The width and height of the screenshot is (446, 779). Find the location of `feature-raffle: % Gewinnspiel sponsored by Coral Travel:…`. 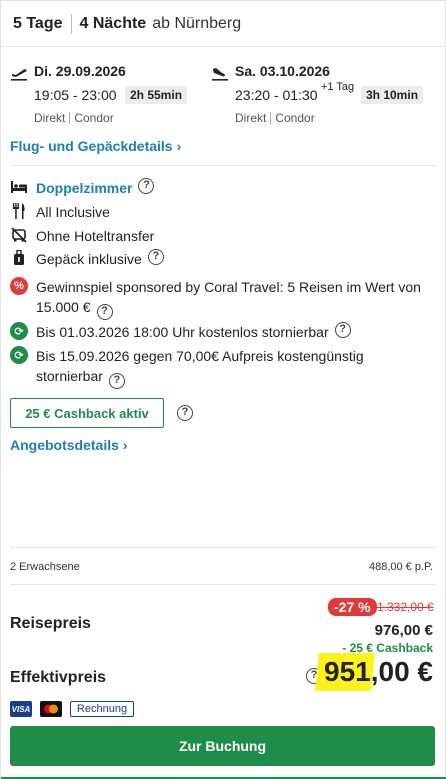

feature-raffle: % Gewinnspiel sponsored by Coral Travel:… is located at coordinates (215, 298).